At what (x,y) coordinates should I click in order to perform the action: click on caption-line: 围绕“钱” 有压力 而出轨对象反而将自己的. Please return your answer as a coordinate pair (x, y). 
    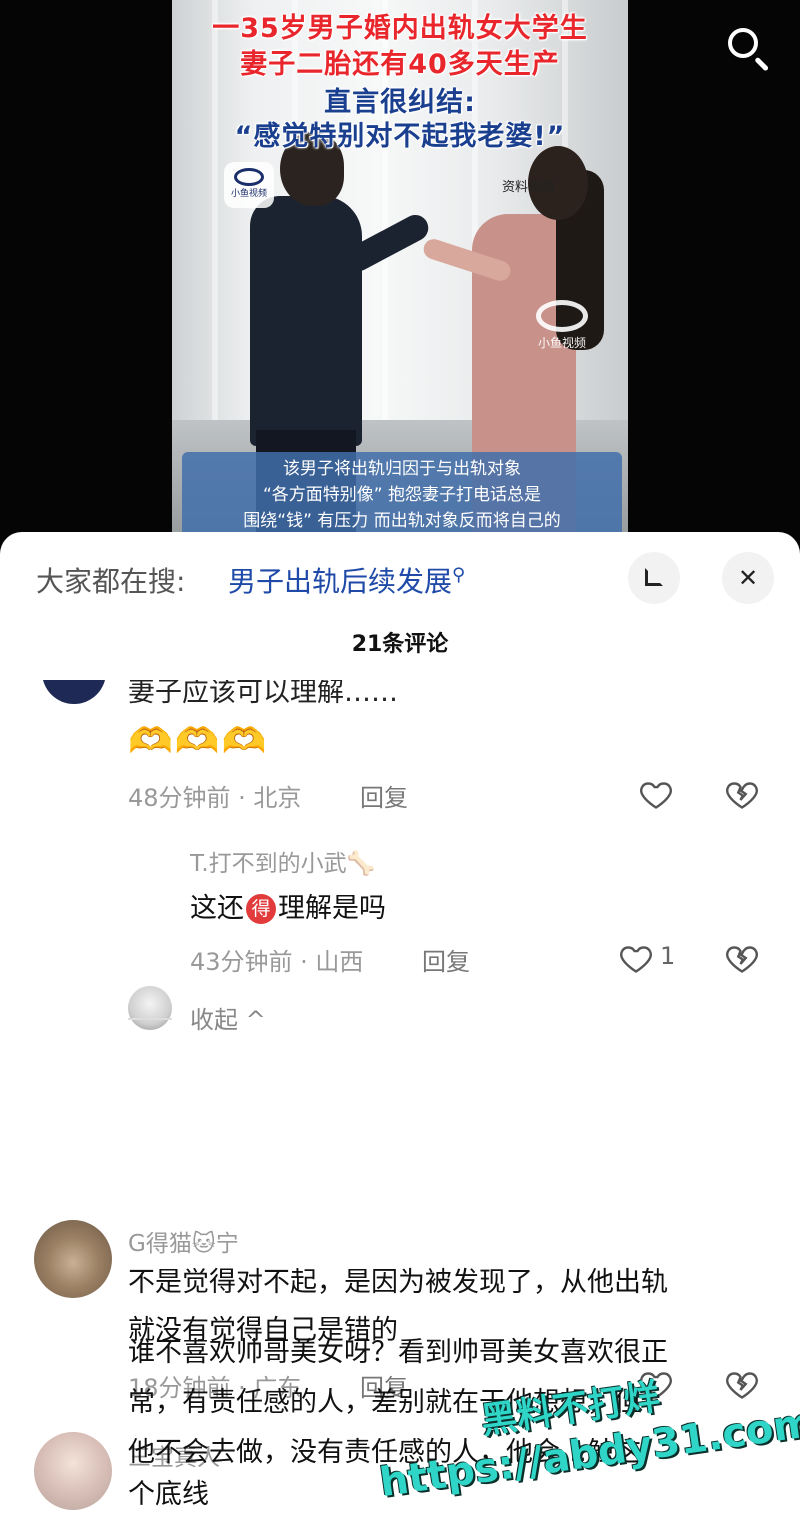
    Looking at the image, I should click on (402, 521).